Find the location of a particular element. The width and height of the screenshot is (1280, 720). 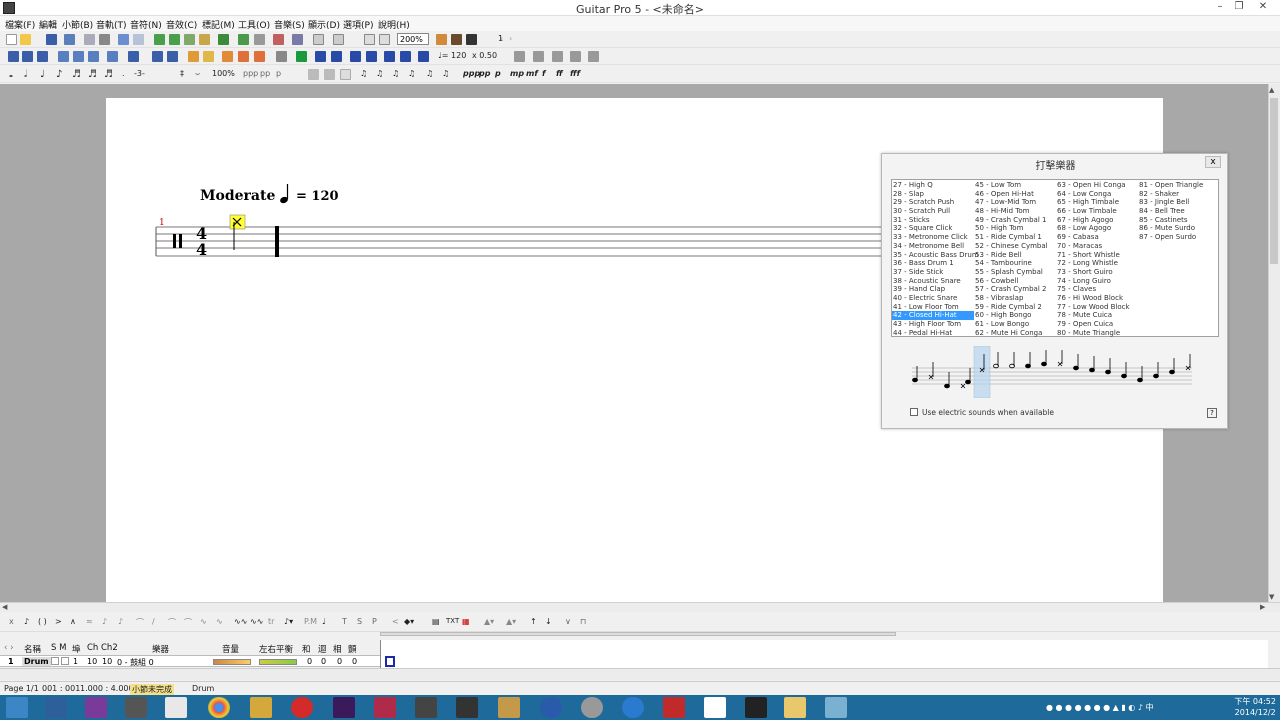

dynamics-pp-icon: pp is located at coordinates (265, 73).